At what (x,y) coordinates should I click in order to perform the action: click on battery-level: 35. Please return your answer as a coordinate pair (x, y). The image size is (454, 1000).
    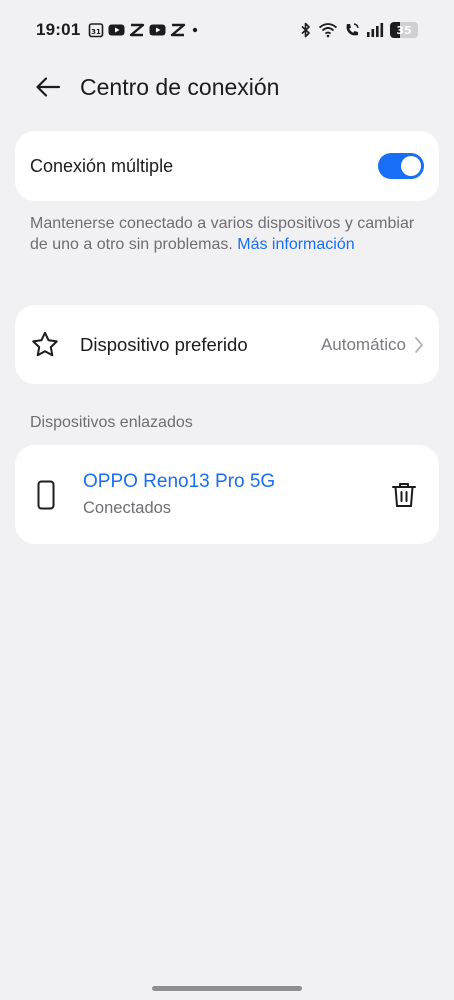
    Looking at the image, I should click on (404, 30).